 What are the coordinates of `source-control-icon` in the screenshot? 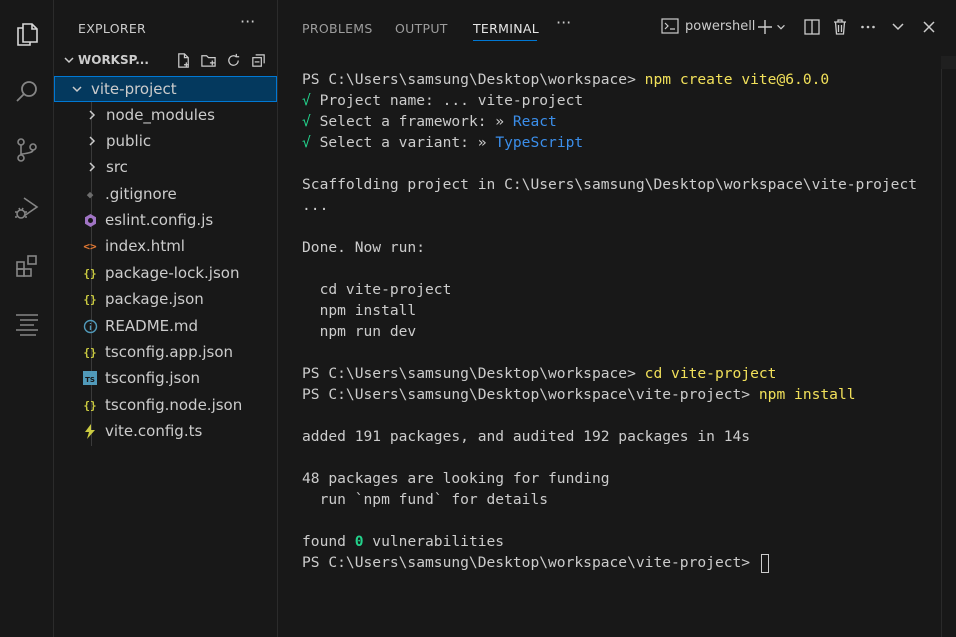 It's located at (27, 150).